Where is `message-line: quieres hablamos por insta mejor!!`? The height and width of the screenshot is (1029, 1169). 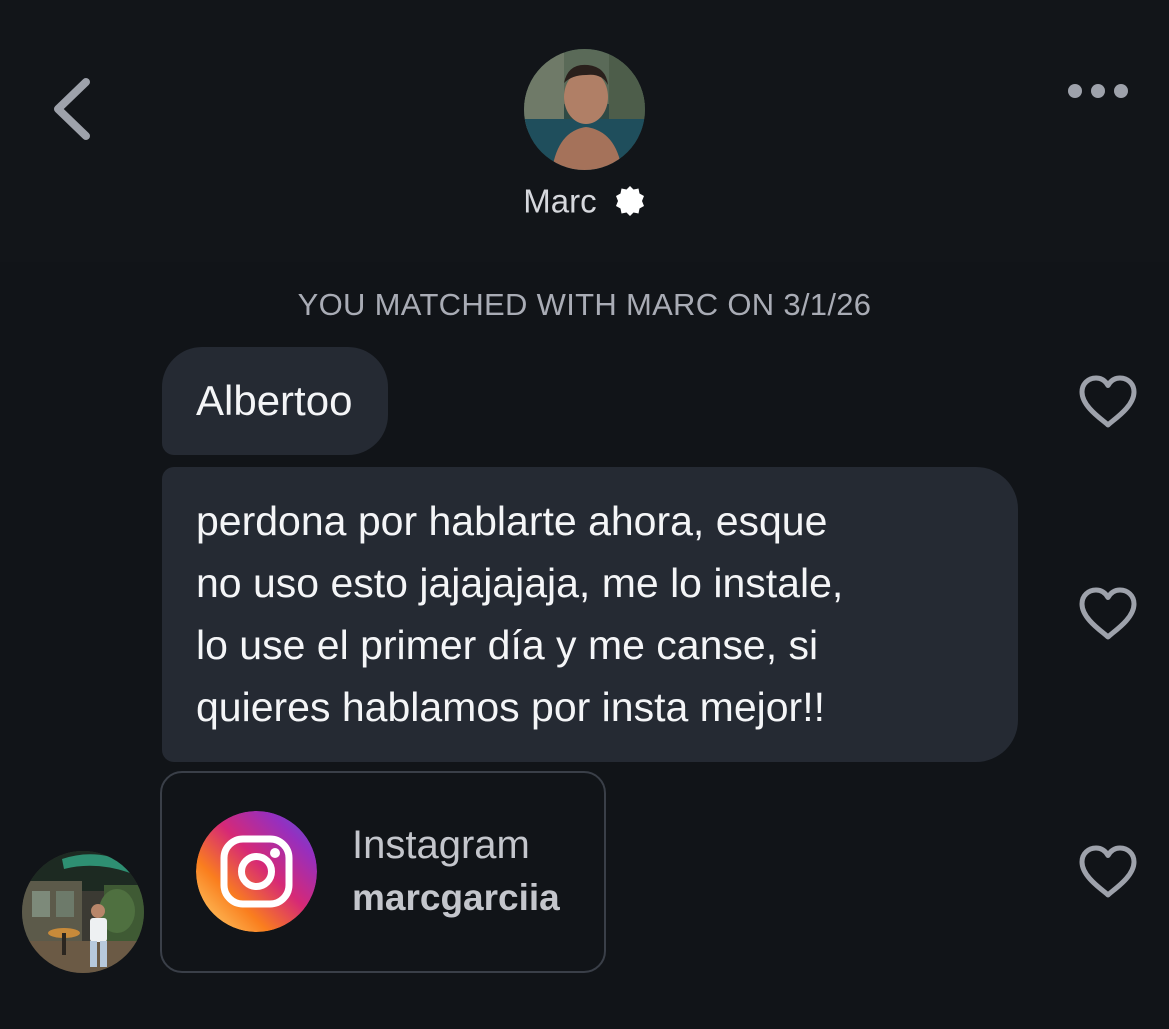 message-line: quieres hablamos por insta mejor!! is located at coordinates (510, 707).